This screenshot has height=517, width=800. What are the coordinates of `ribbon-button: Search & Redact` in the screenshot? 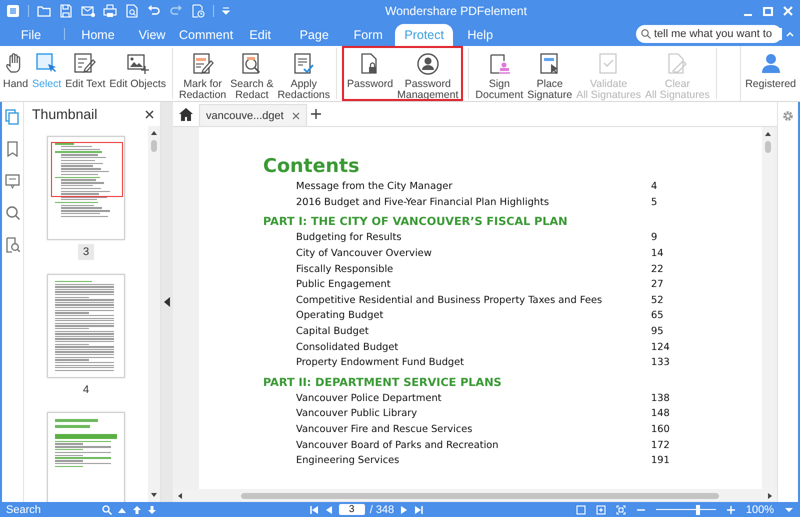 It's located at (252, 73).